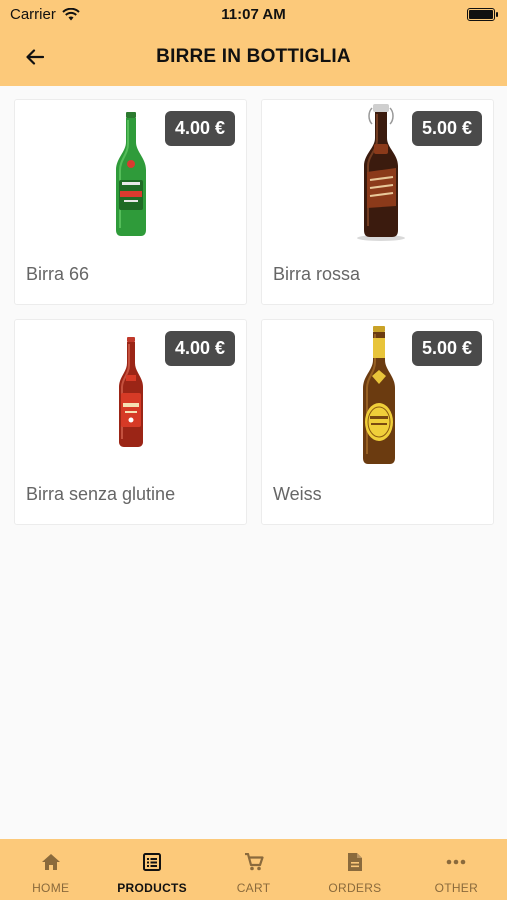 This screenshot has width=507, height=900. What do you see at coordinates (51, 862) in the screenshot?
I see `home-icon` at bounding box center [51, 862].